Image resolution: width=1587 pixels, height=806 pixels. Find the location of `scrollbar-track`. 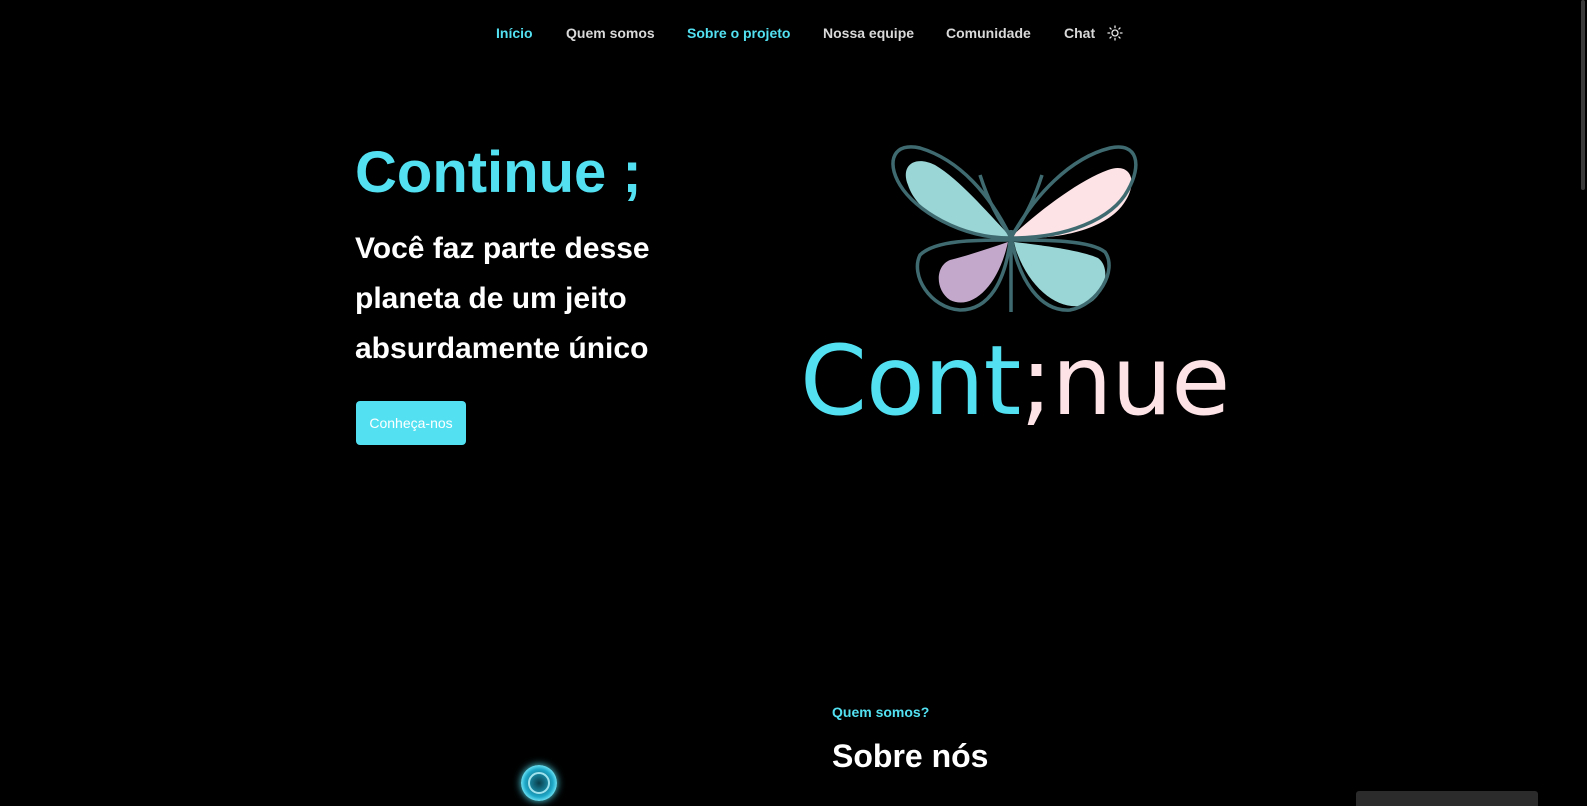

scrollbar-track is located at coordinates (1577, 403).